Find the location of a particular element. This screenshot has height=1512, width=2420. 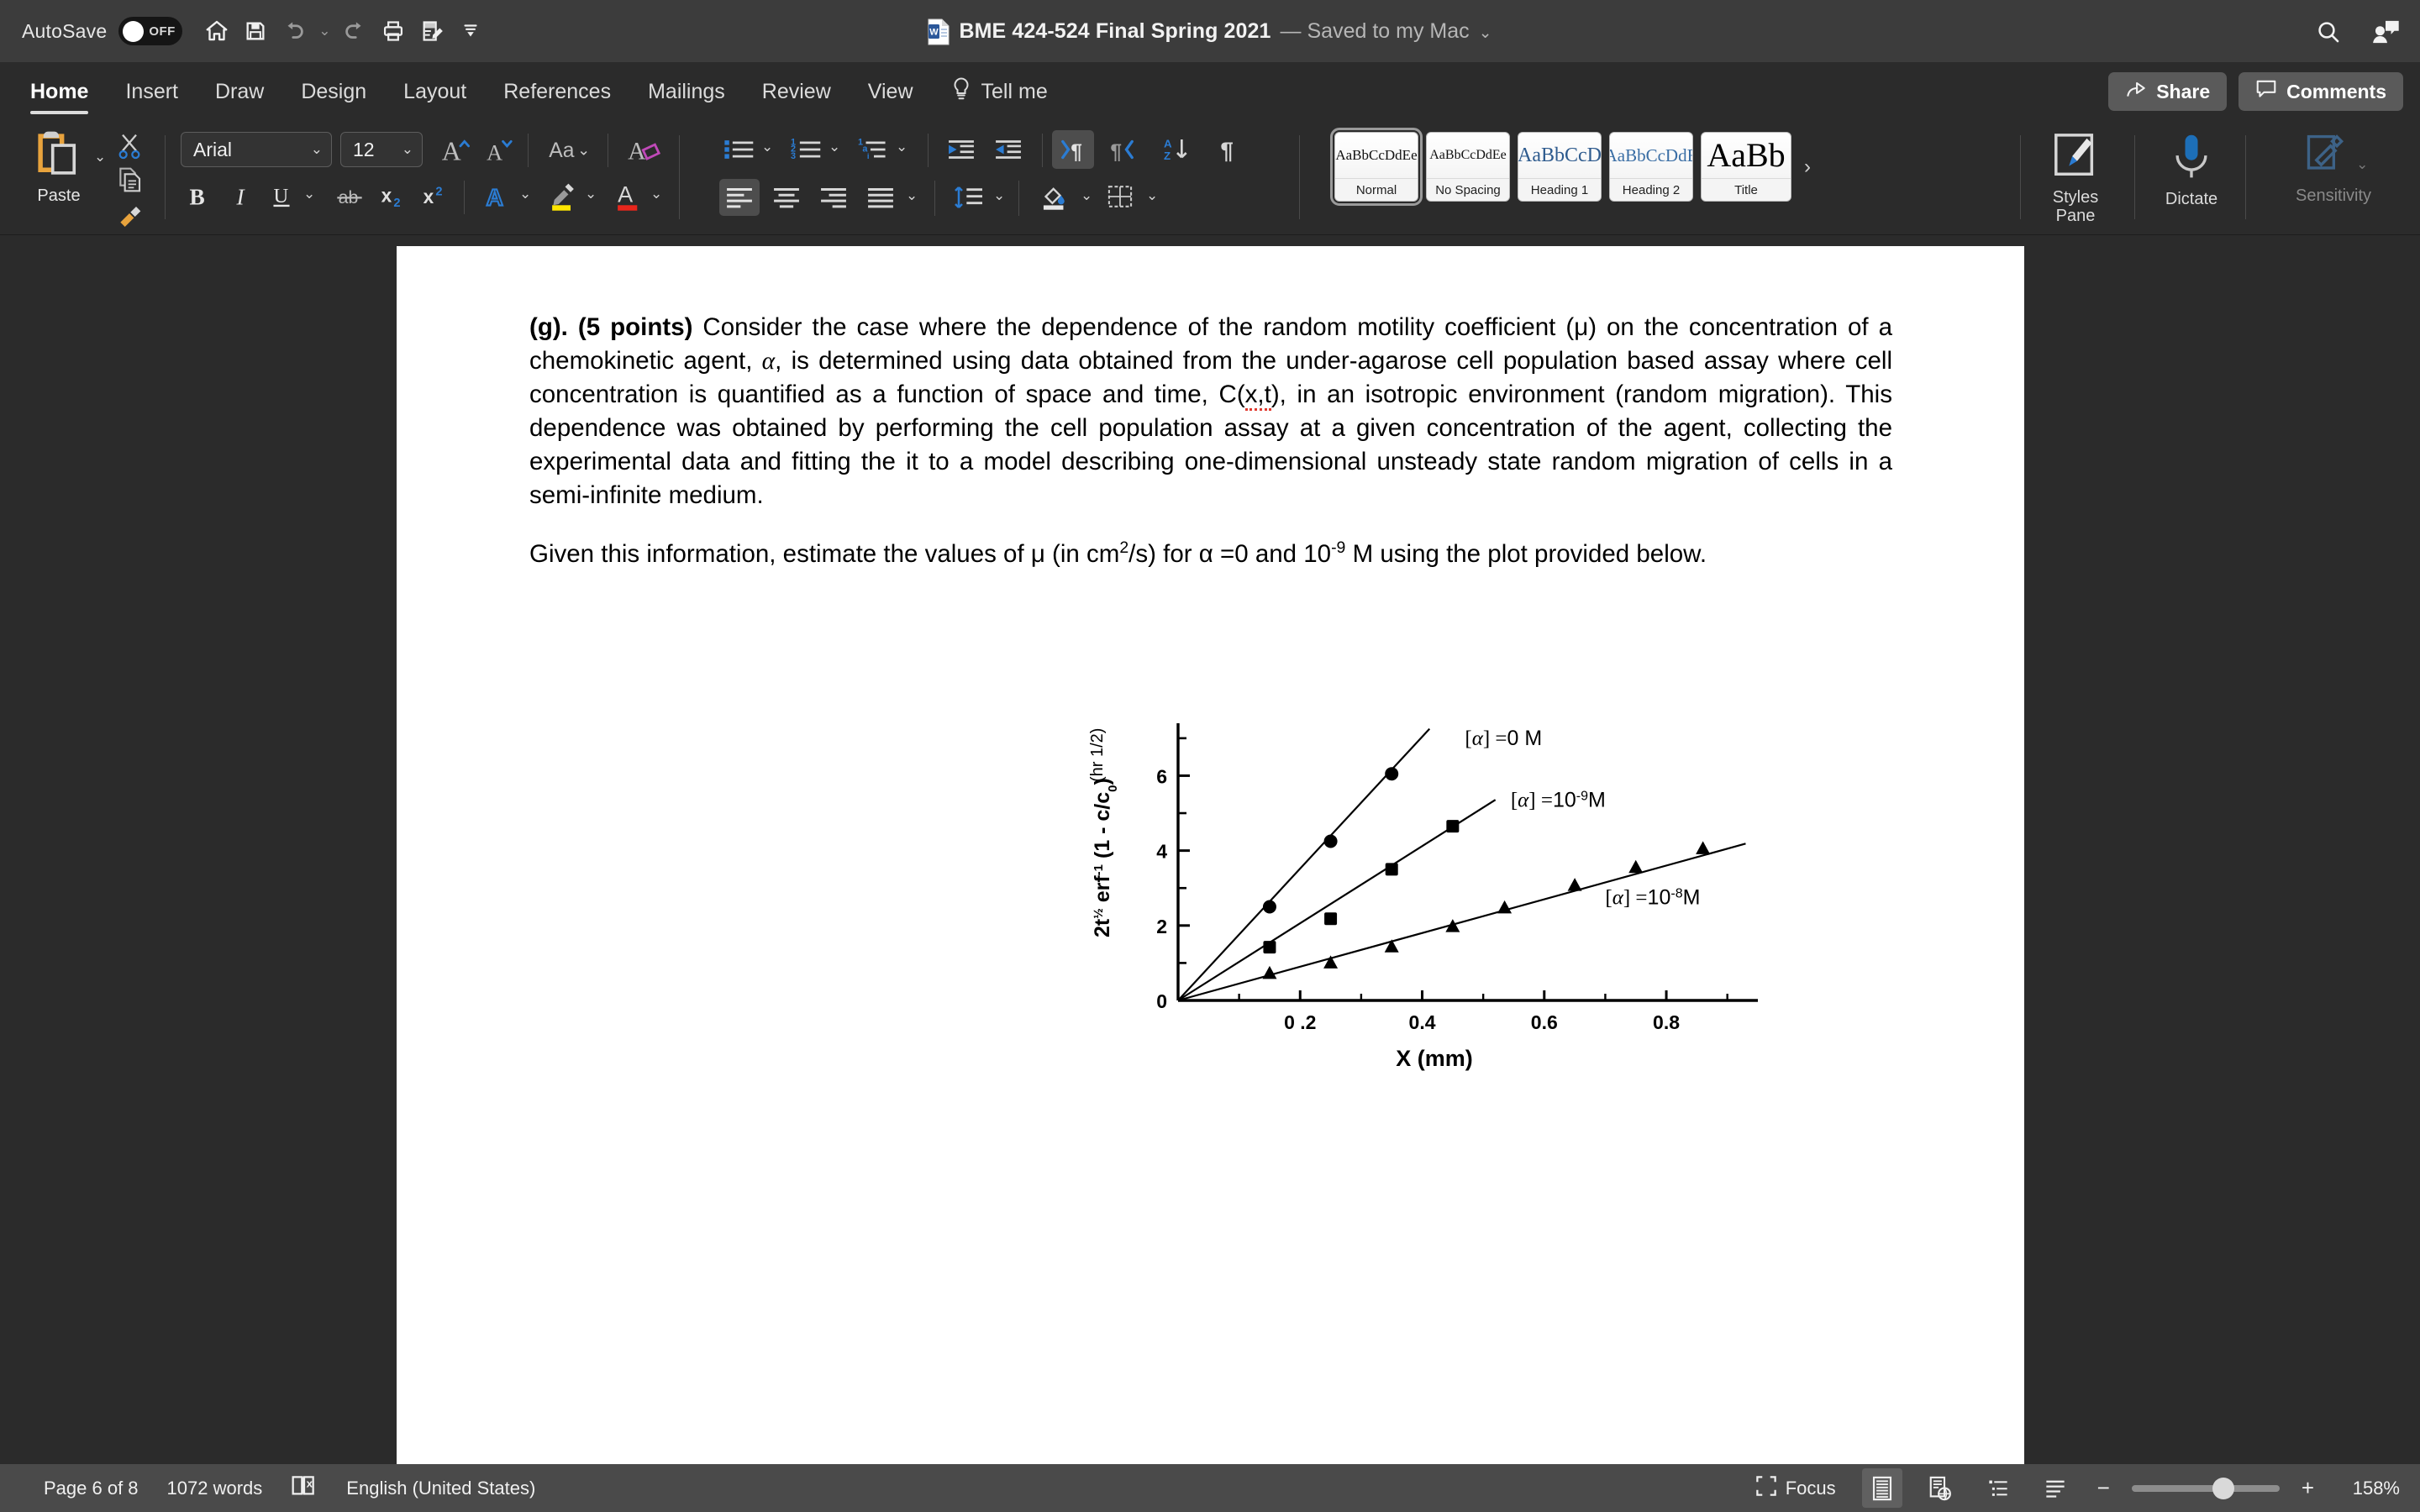

shading-dropdown-chevron-icon: ⌄ is located at coordinates (1086, 195).